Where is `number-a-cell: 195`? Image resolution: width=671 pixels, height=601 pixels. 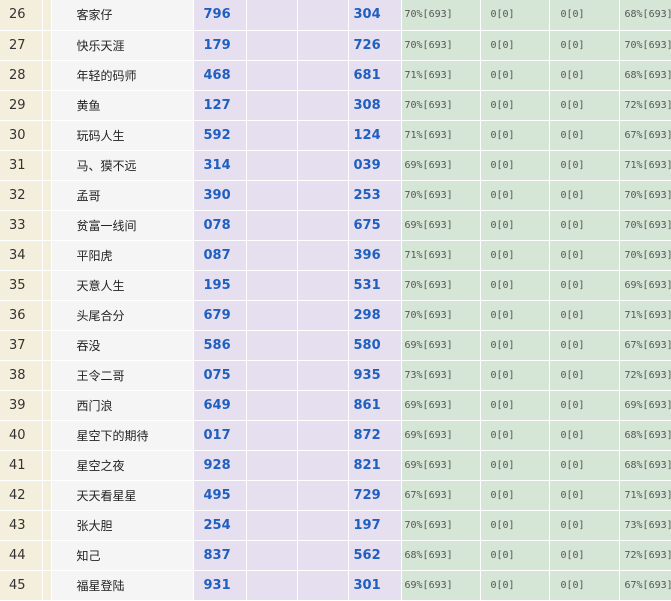
number-a-cell: 195 is located at coordinates (220, 285).